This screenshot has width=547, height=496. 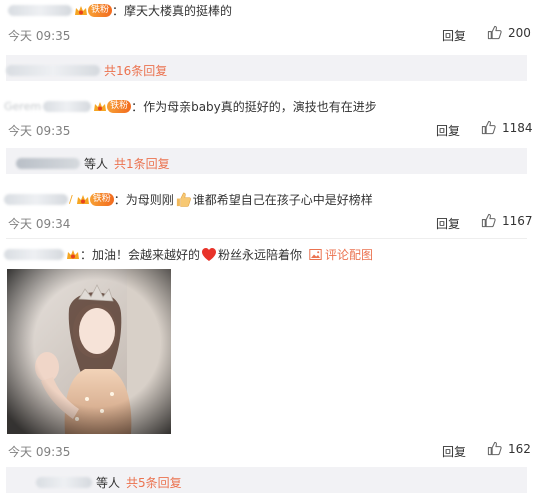 I want to click on comment-header: Gerem 铁粉 ：作为母亲baby真的挺好的，演技也有在进步, so click(x=190, y=106).